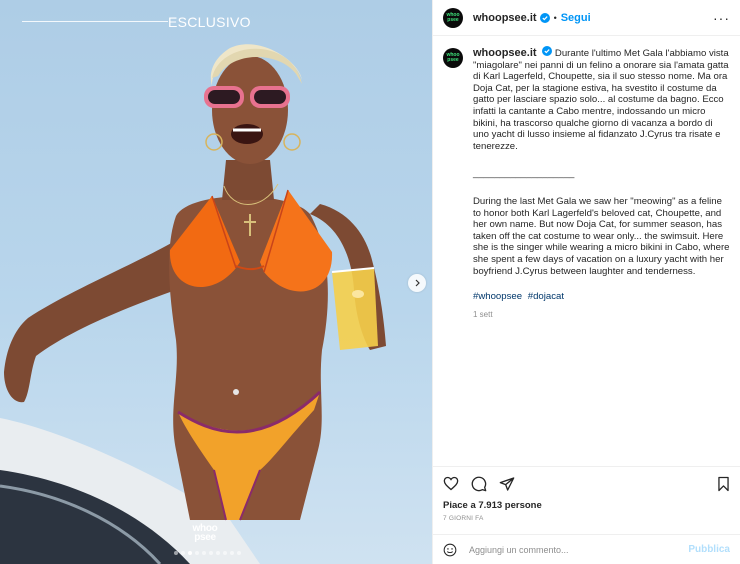 The height and width of the screenshot is (564, 740). I want to click on avatar-text-line2: psee, so click(453, 19).